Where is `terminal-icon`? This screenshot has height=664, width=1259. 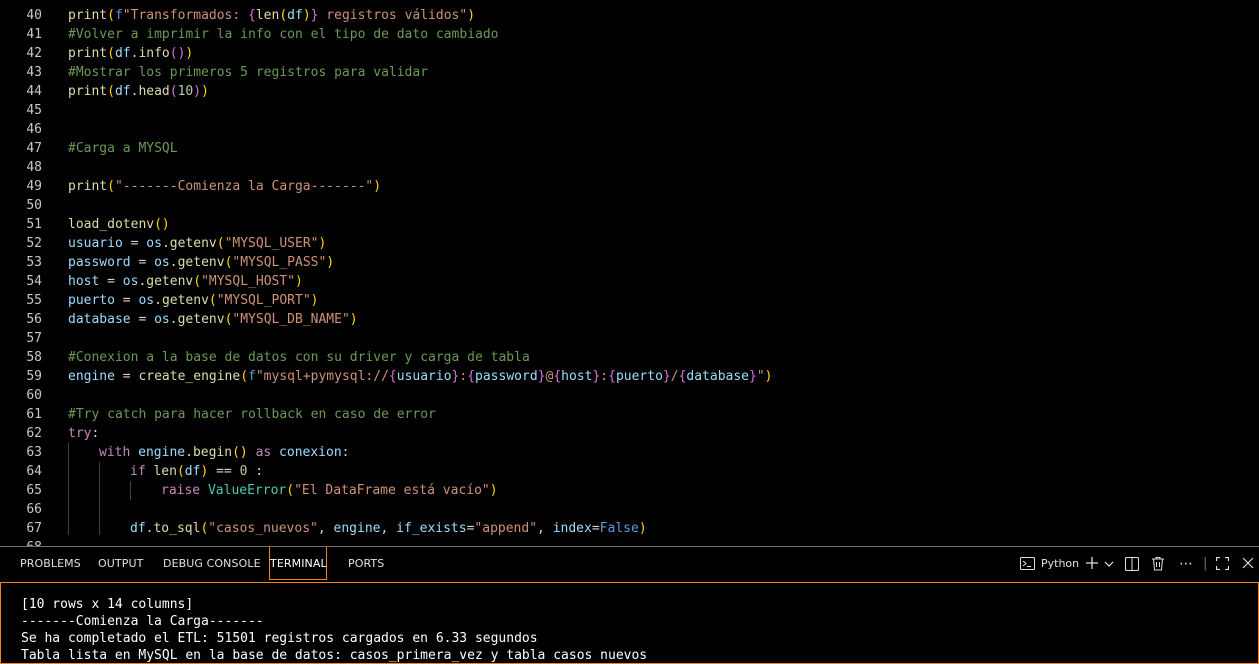 terminal-icon is located at coordinates (1027, 564).